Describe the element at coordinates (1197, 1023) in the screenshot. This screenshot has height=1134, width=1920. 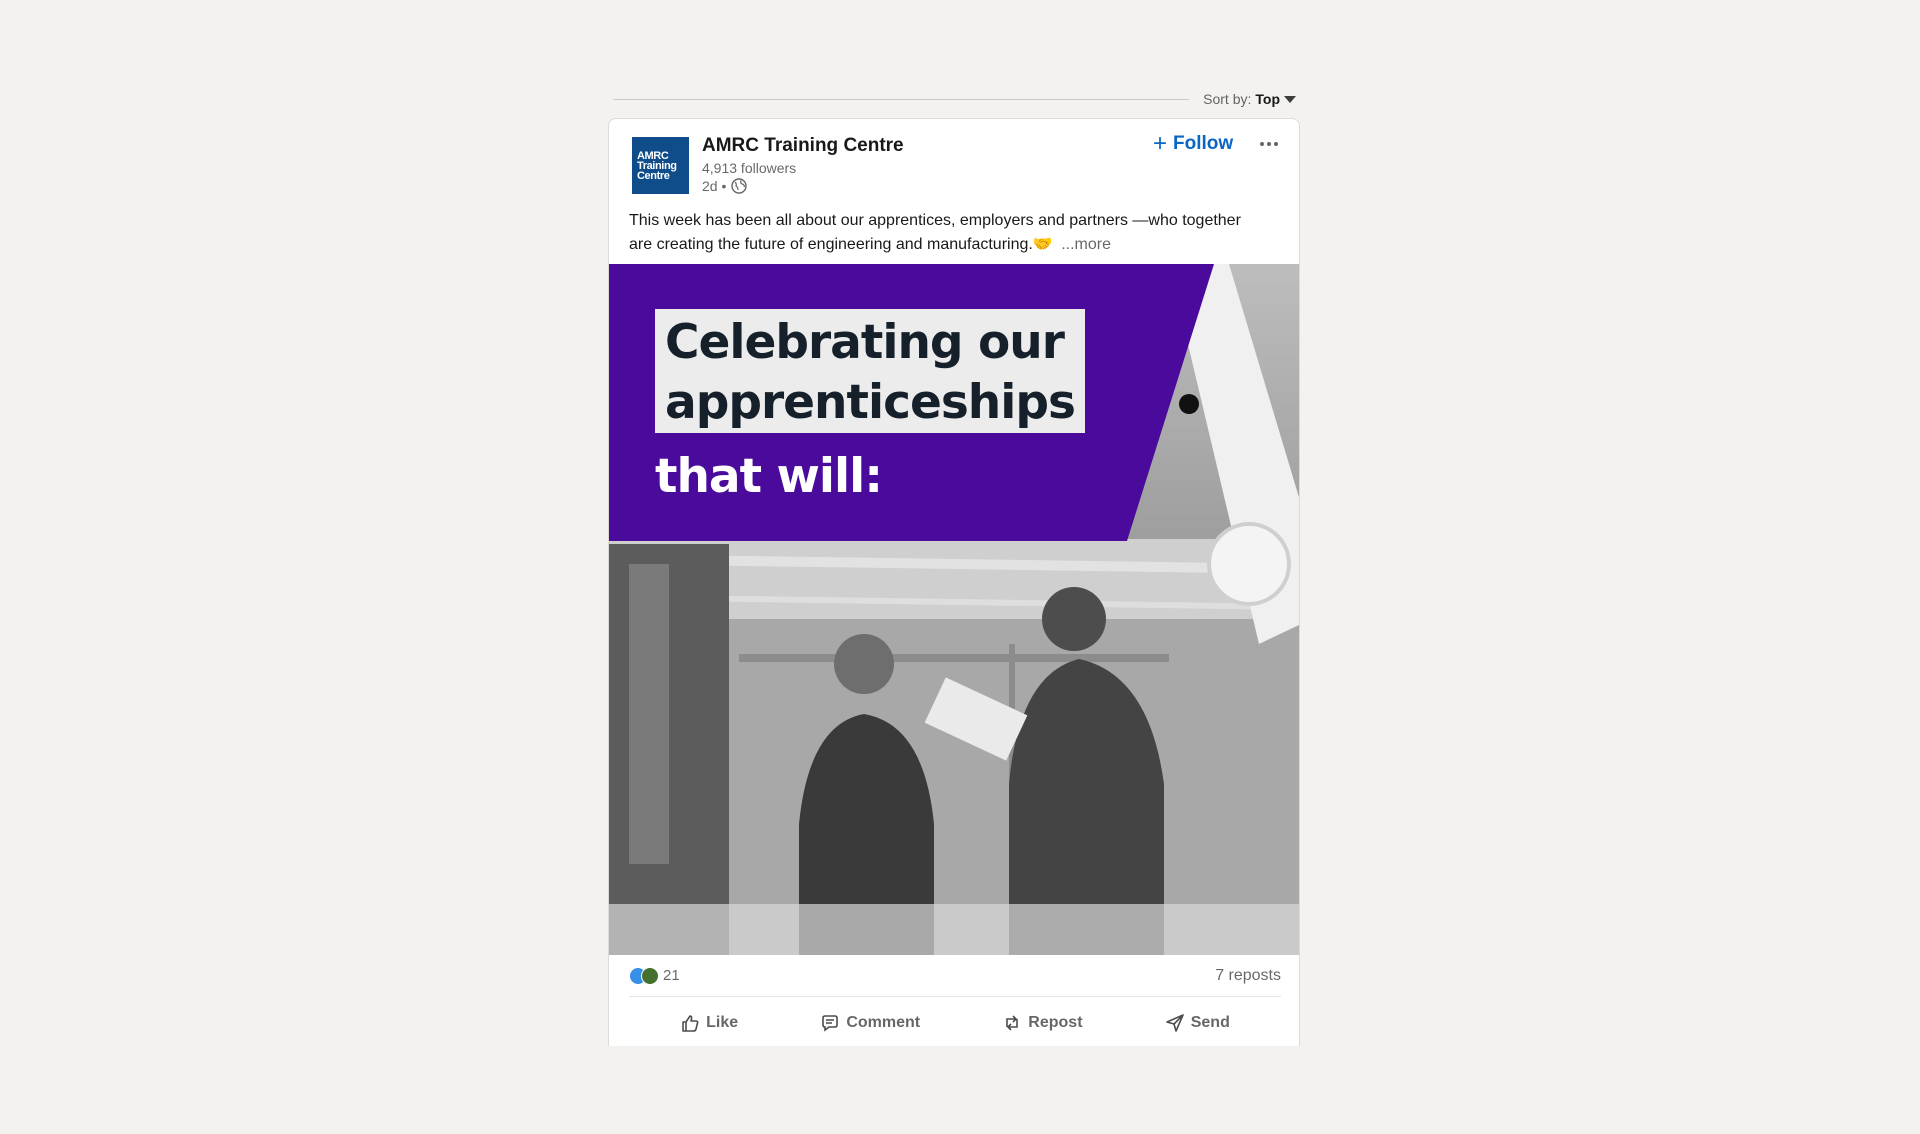
I see `send-button: Send` at that location.